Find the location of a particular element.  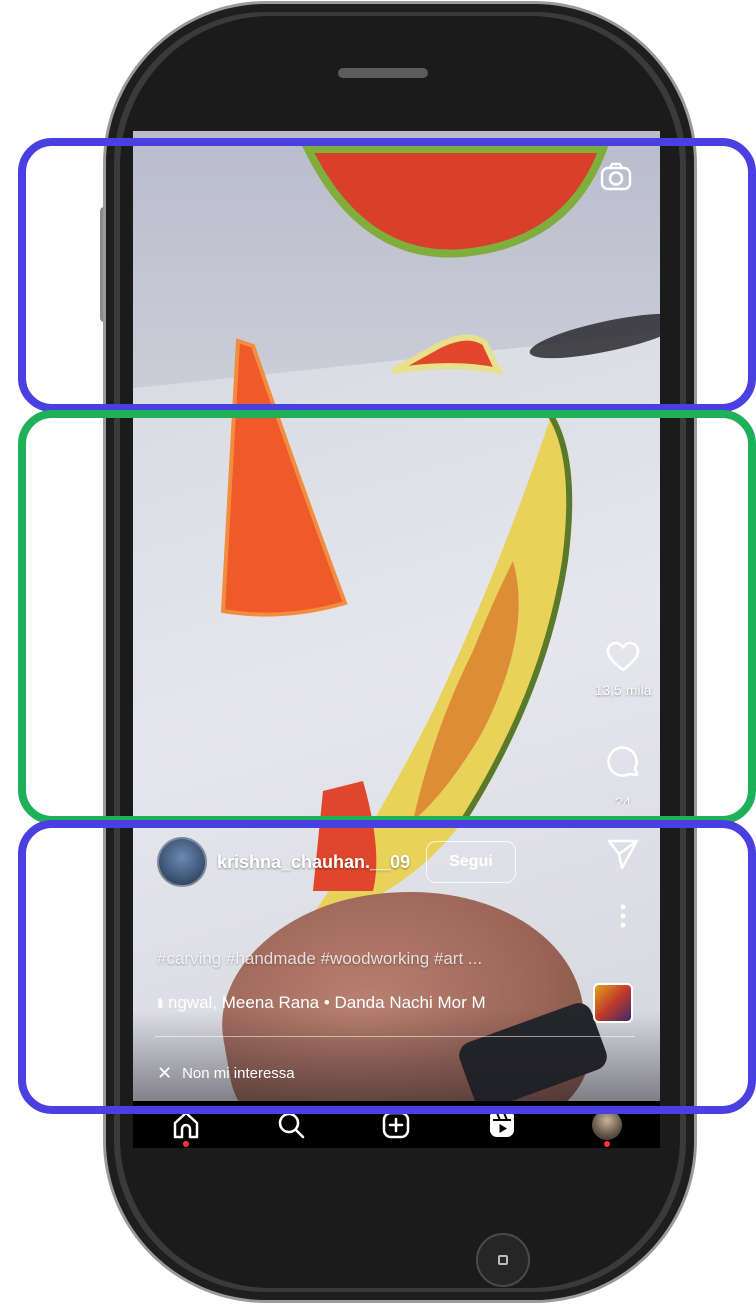

search-icon is located at coordinates (291, 1125).